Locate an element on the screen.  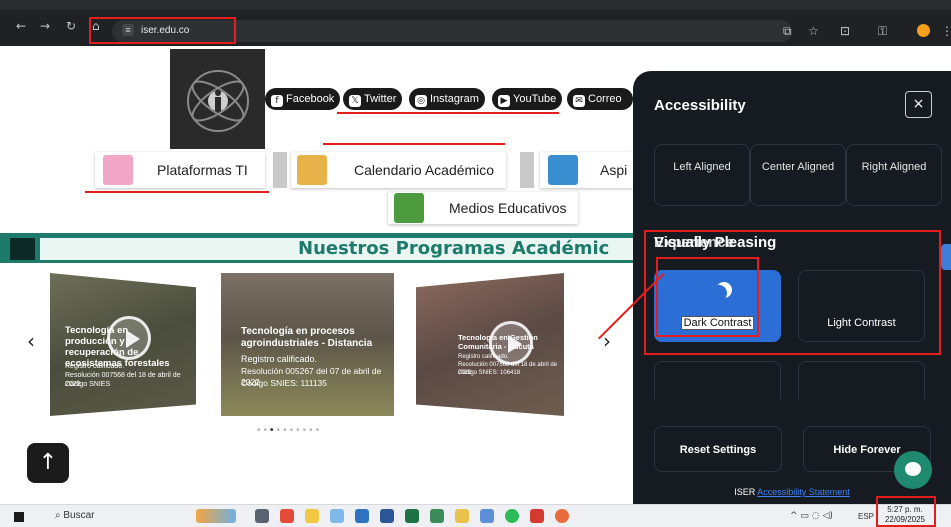
reset-settings-button: Reset Settings is located at coordinates (718, 449).